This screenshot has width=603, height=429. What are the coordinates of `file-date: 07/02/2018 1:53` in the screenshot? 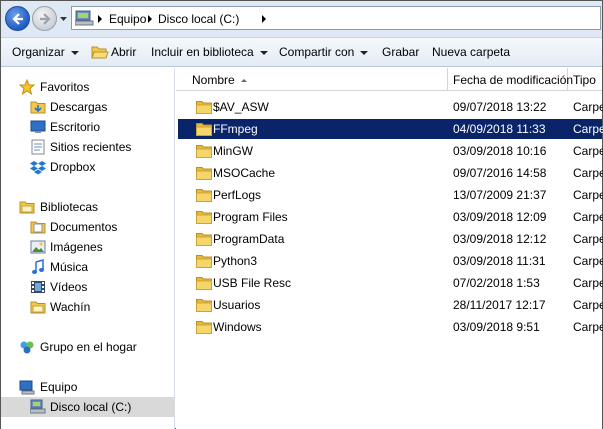 It's located at (496, 283).